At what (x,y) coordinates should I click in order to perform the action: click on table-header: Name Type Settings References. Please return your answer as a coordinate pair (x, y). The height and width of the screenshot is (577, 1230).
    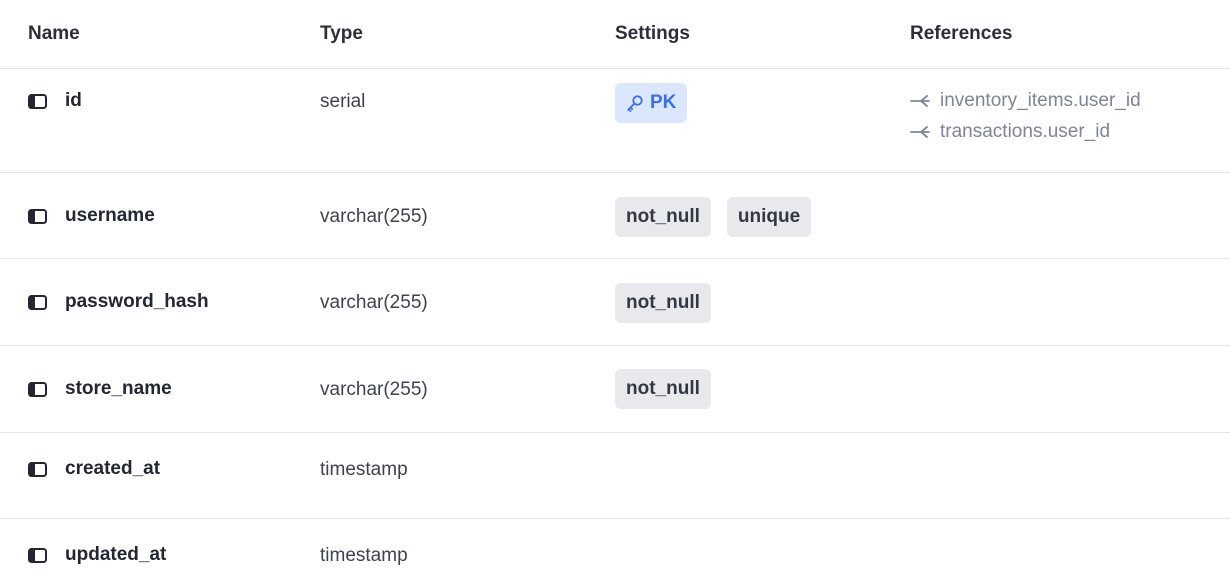
    Looking at the image, I should click on (615, 34).